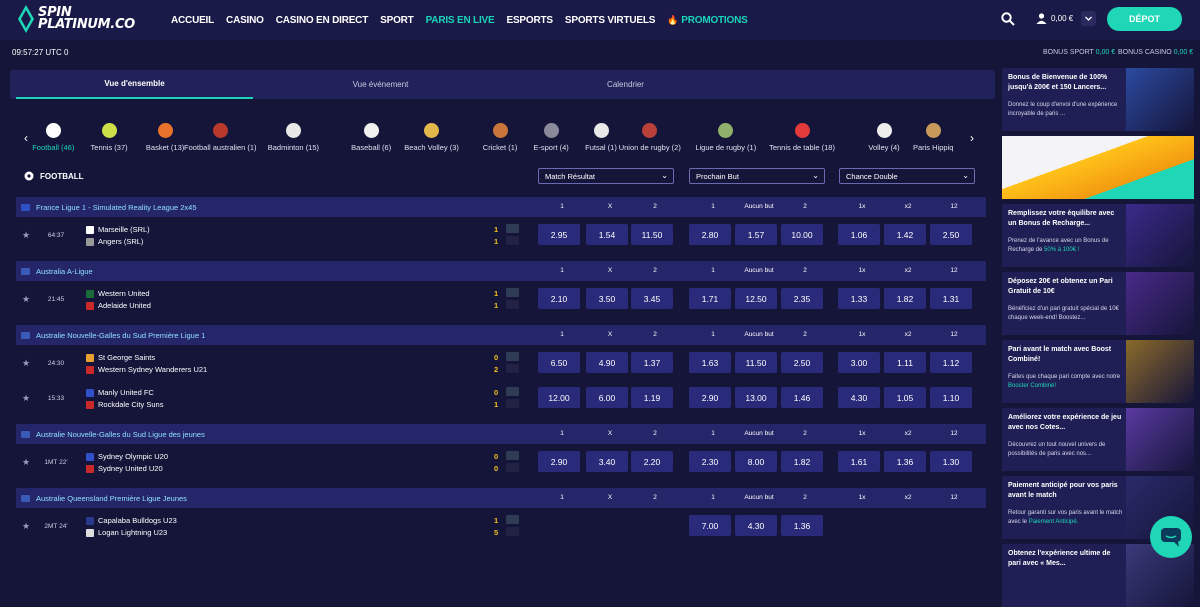 Image resolution: width=1200 pixels, height=607 pixels. Describe the element at coordinates (756, 362) in the screenshot. I see `odds-button: 11.50` at that location.